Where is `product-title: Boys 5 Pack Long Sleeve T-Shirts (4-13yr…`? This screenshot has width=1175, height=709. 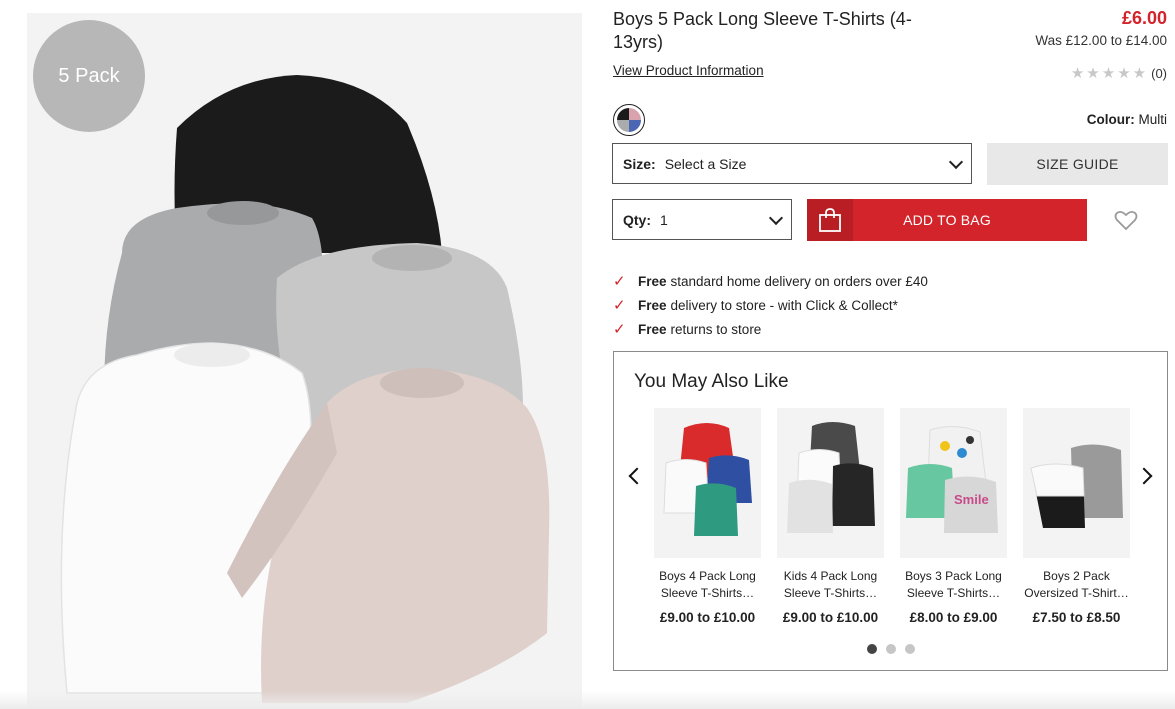
product-title: Boys 5 Pack Long Sleeve T-Shirts (4-13yr… is located at coordinates (762, 30).